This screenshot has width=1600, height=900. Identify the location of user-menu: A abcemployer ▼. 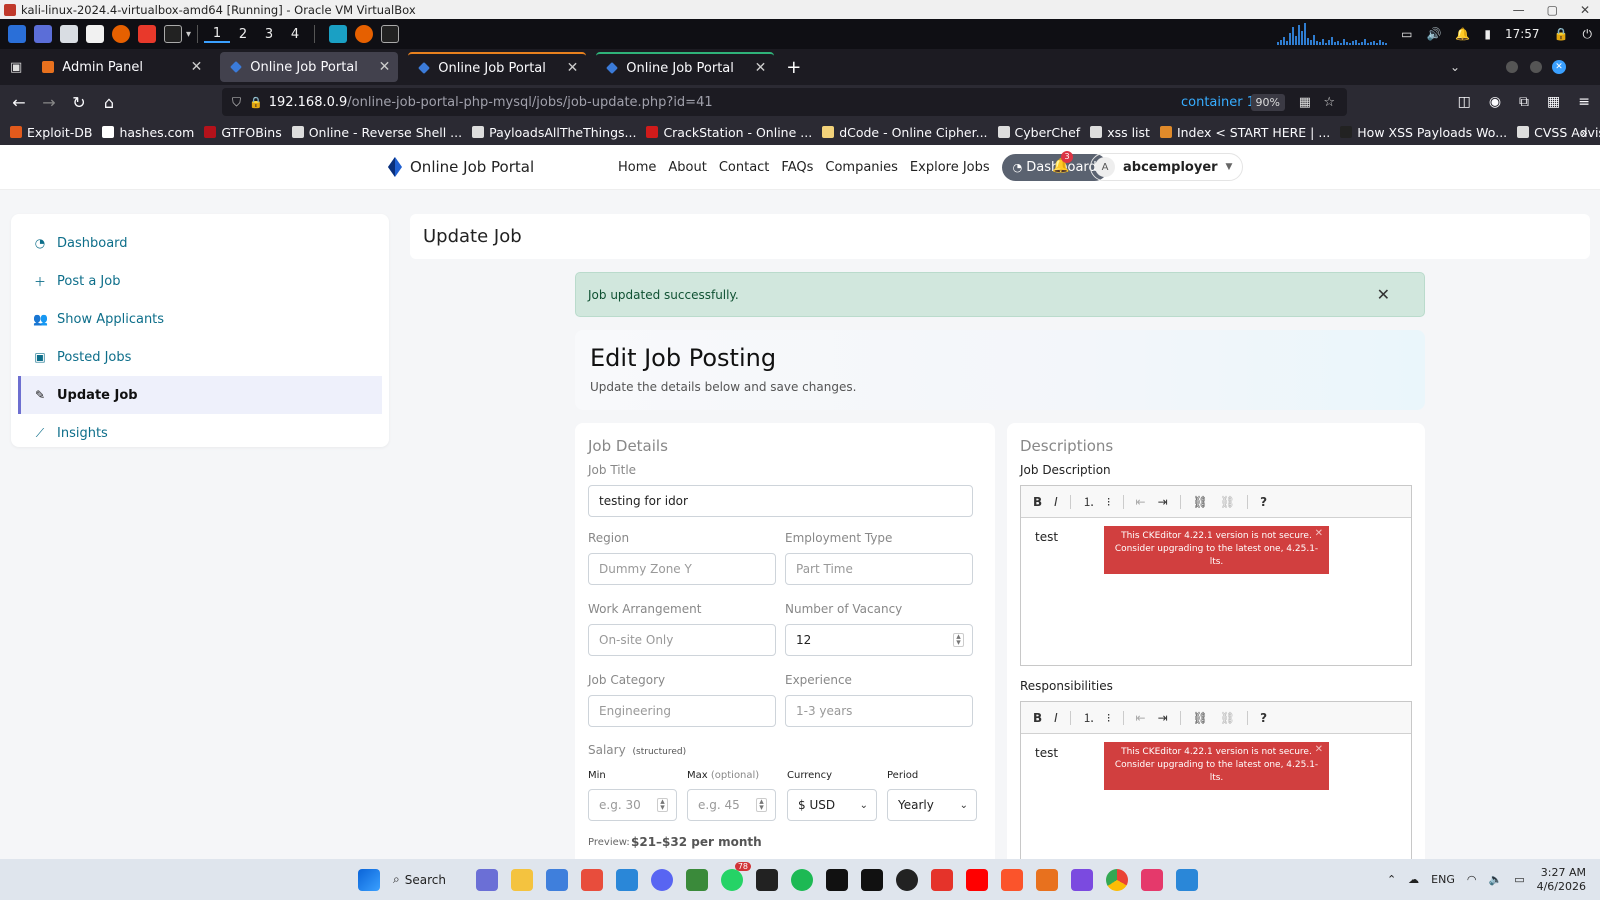
(1167, 167).